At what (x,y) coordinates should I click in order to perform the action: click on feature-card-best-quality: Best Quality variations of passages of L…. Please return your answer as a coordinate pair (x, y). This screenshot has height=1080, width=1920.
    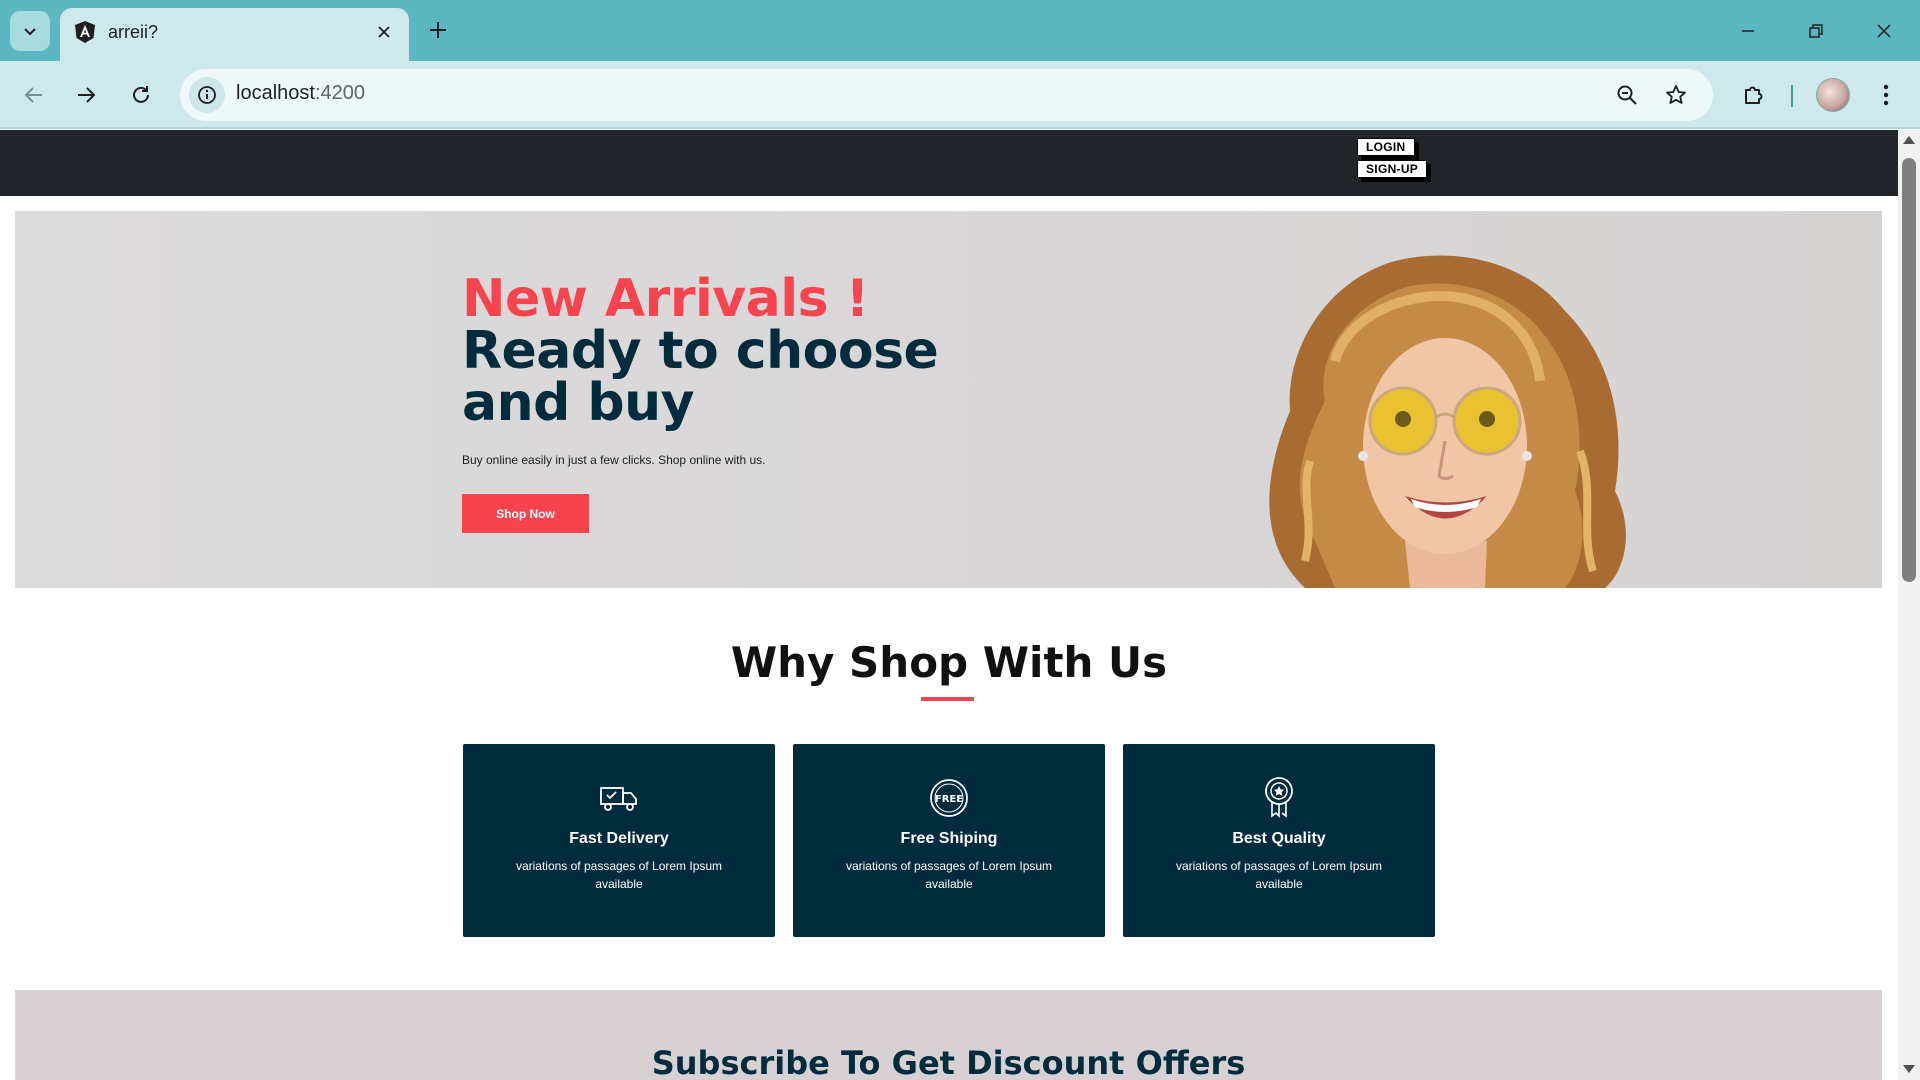
    Looking at the image, I should click on (1279, 840).